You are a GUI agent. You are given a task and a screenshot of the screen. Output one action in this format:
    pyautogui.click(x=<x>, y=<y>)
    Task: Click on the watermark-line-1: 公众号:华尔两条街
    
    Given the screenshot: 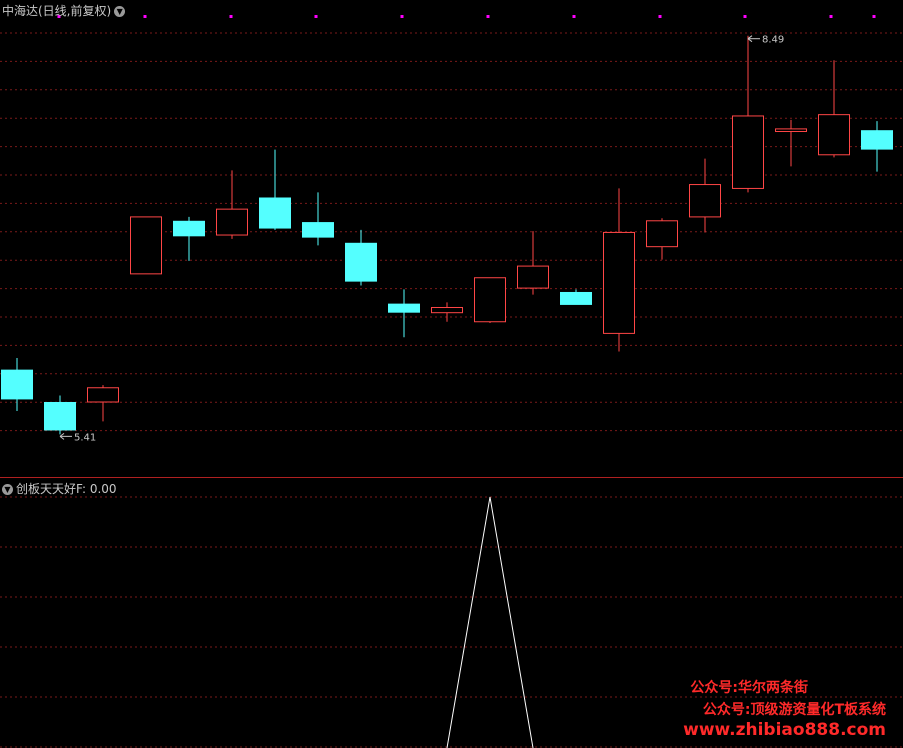 What is the action you would take?
    pyautogui.click(x=749, y=688)
    